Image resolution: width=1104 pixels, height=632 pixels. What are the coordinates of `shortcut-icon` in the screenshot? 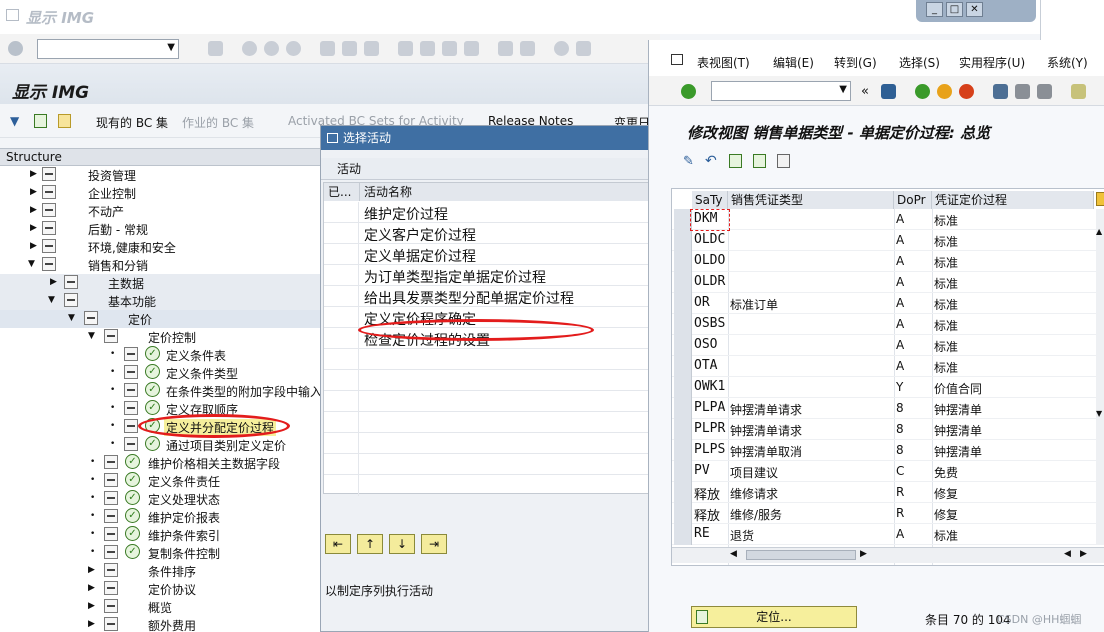 It's located at (527, 48).